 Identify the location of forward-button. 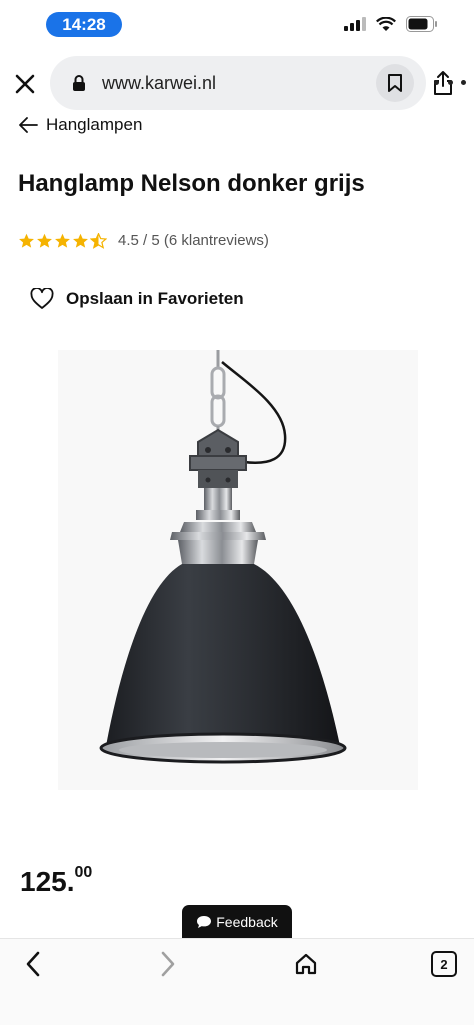
(168, 964).